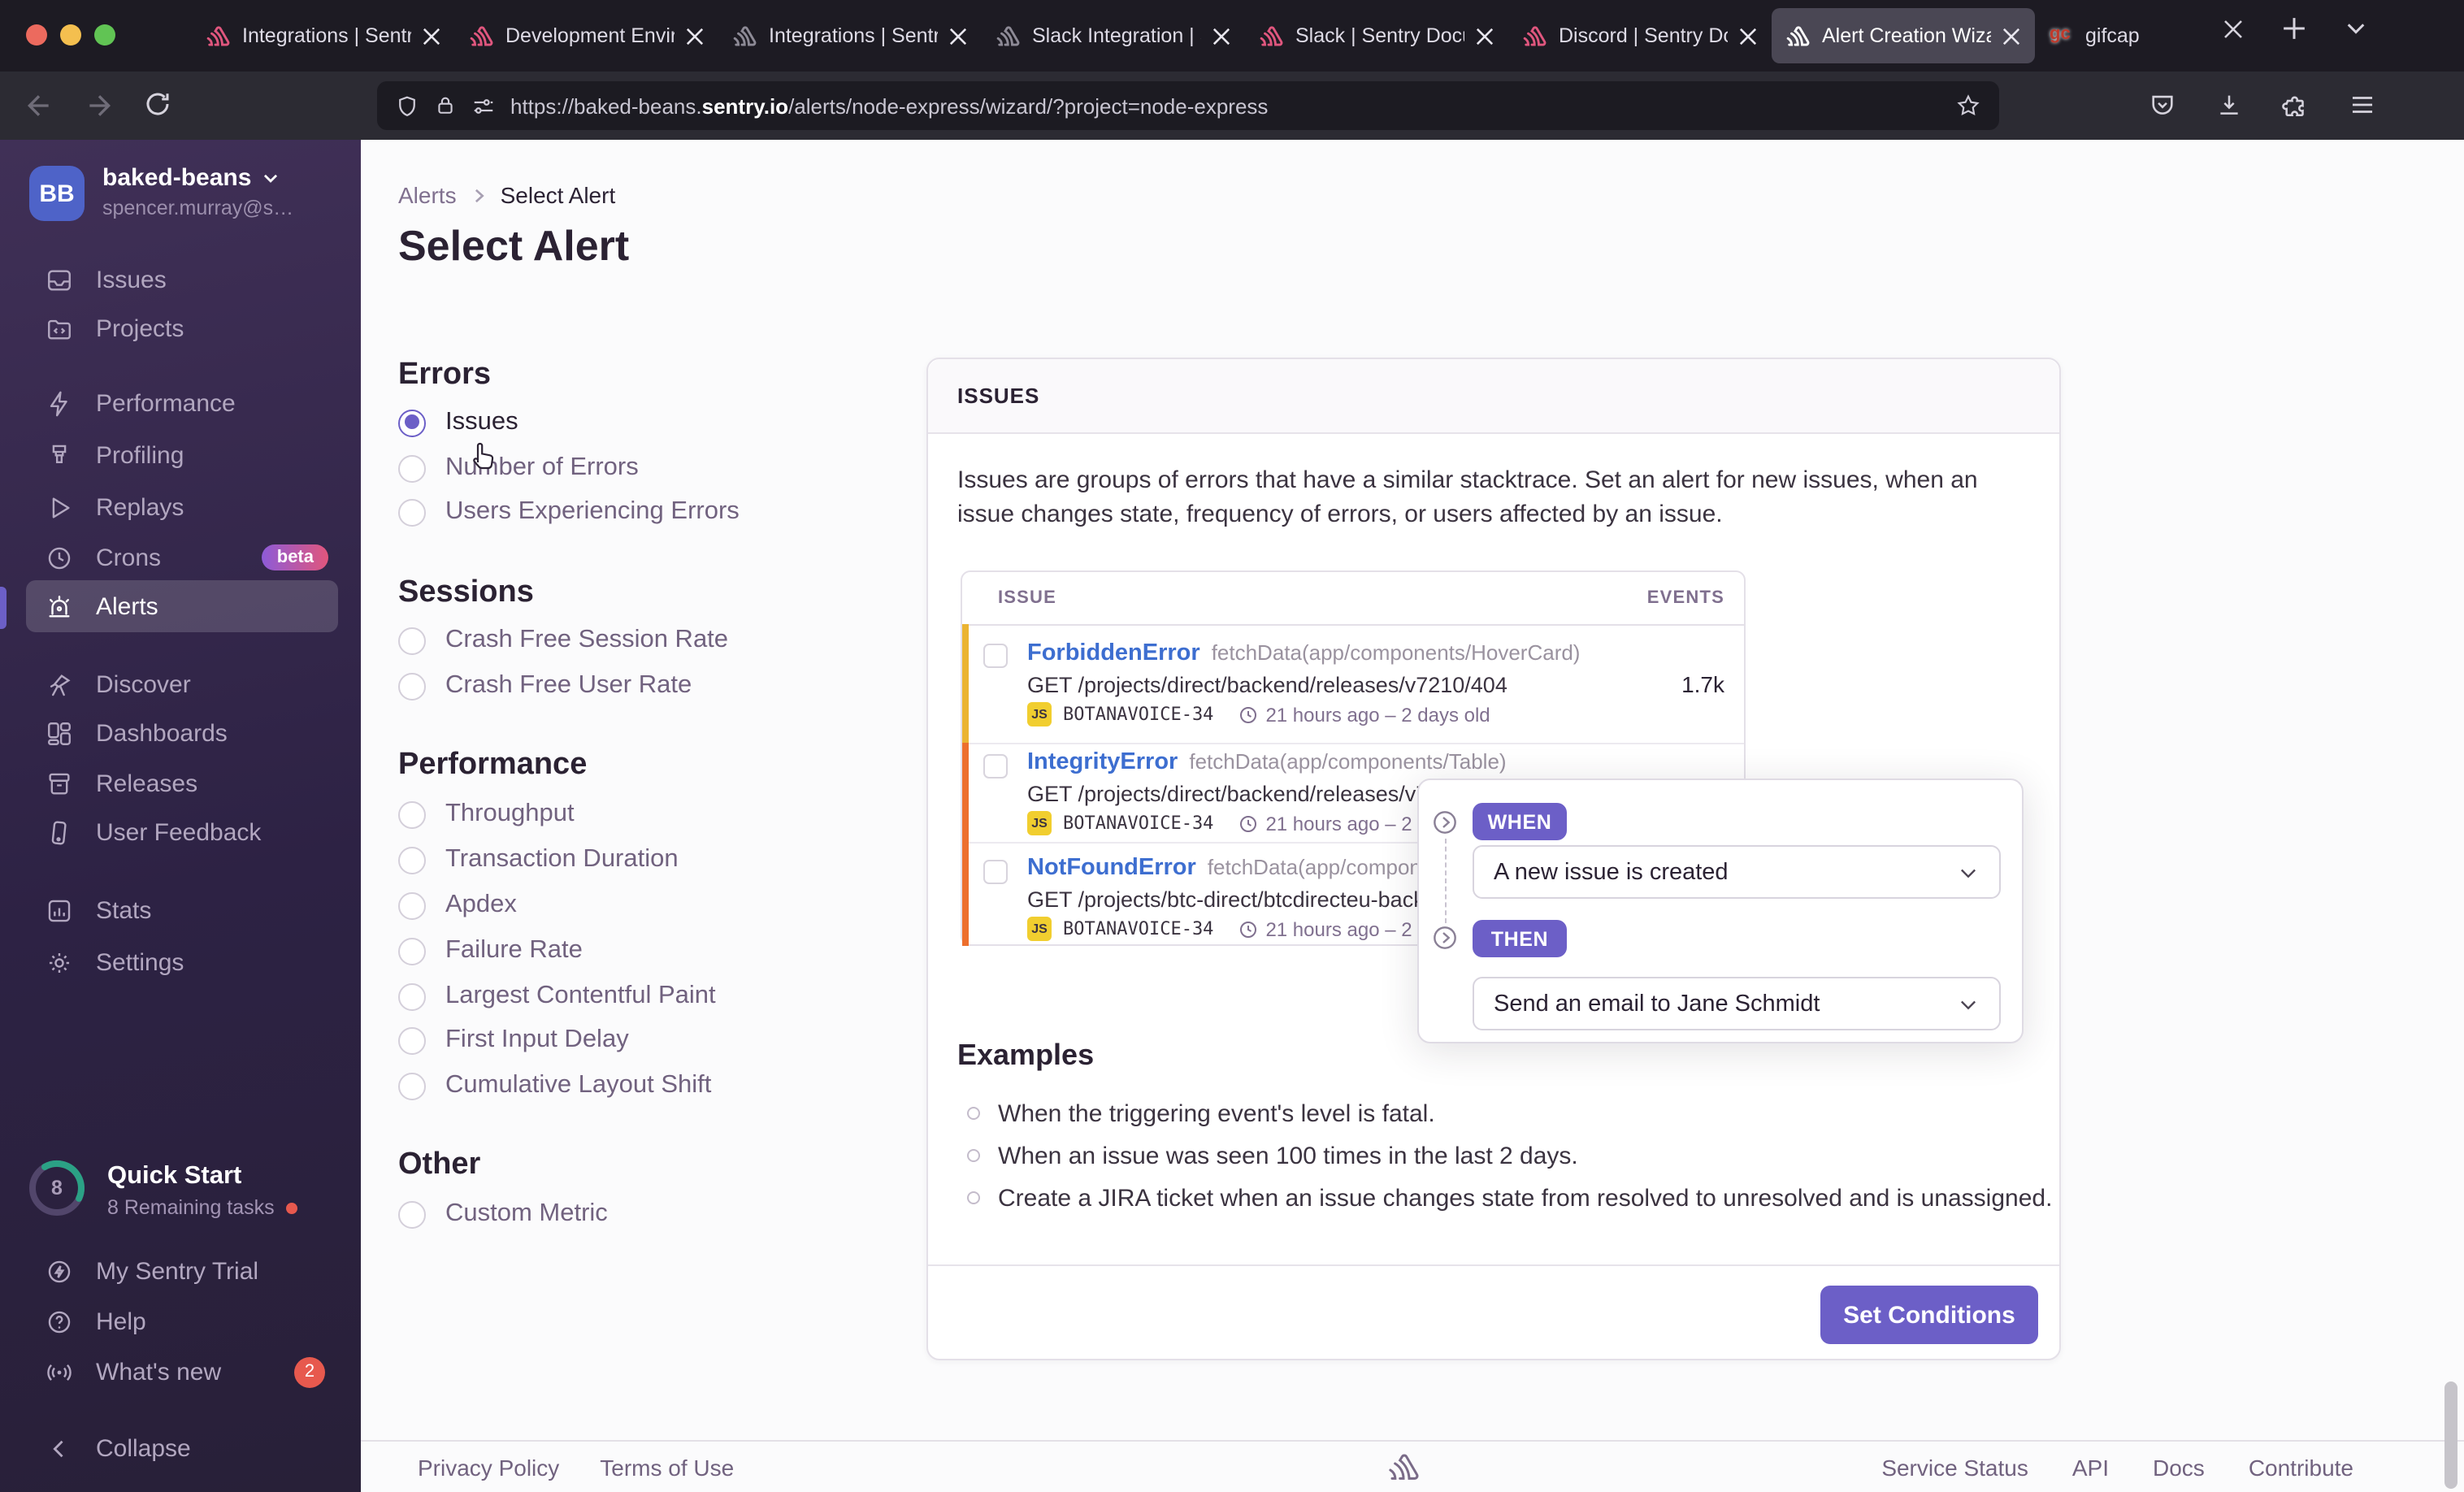  What do you see at coordinates (488, 1468) in the screenshot?
I see `privacy-policy-link: Privacy Policy` at bounding box center [488, 1468].